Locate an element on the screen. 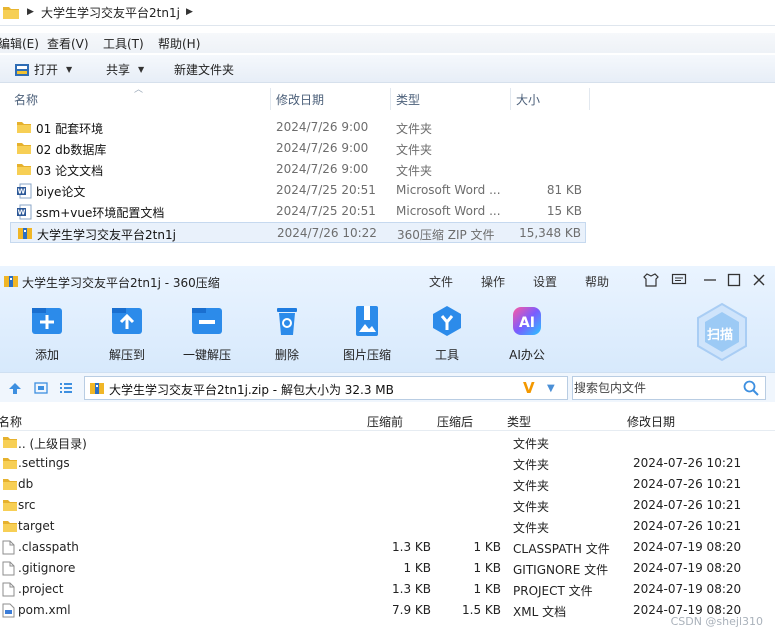 The height and width of the screenshot is (632, 775). delete-button: 删除 is located at coordinates (287, 333).